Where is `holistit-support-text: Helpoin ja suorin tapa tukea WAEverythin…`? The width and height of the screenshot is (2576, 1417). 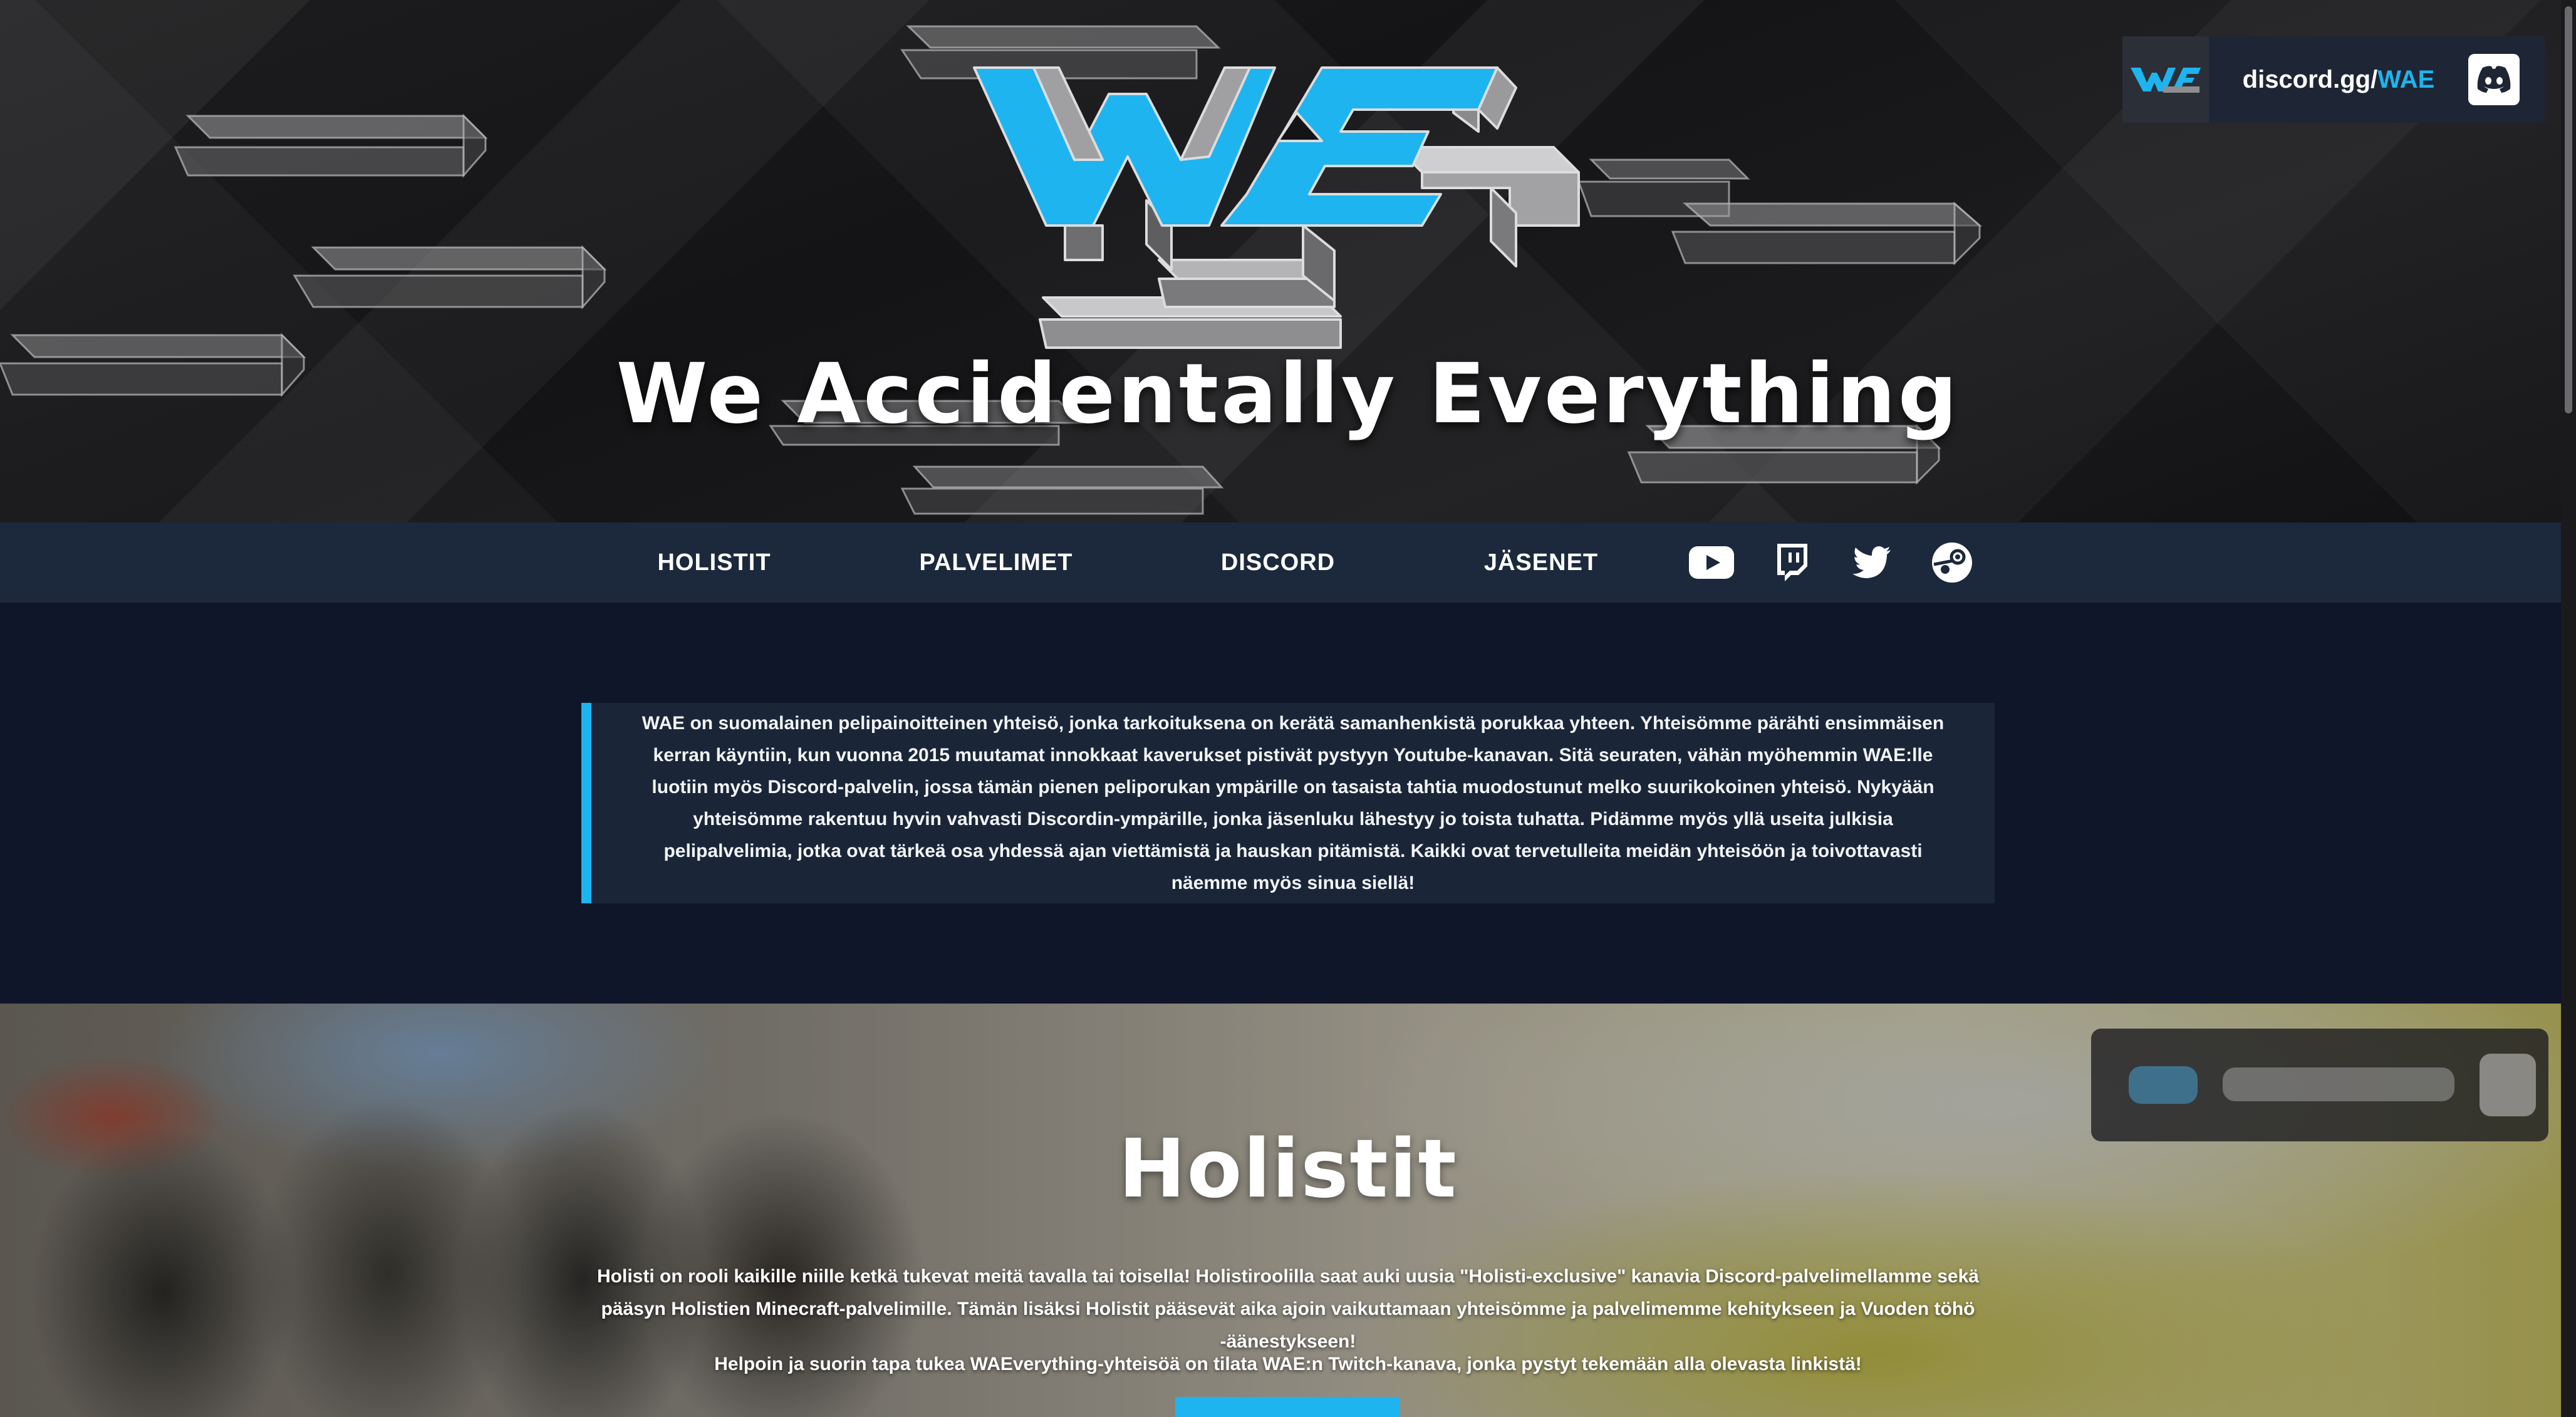 holistit-support-text: Helpoin ja suorin tapa tukea WAEverythin… is located at coordinates (1288, 1364).